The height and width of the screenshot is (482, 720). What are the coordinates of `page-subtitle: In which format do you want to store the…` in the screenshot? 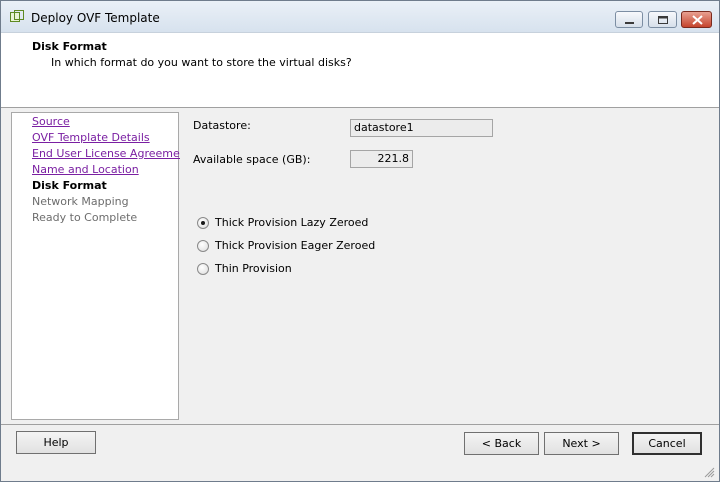 It's located at (201, 62).